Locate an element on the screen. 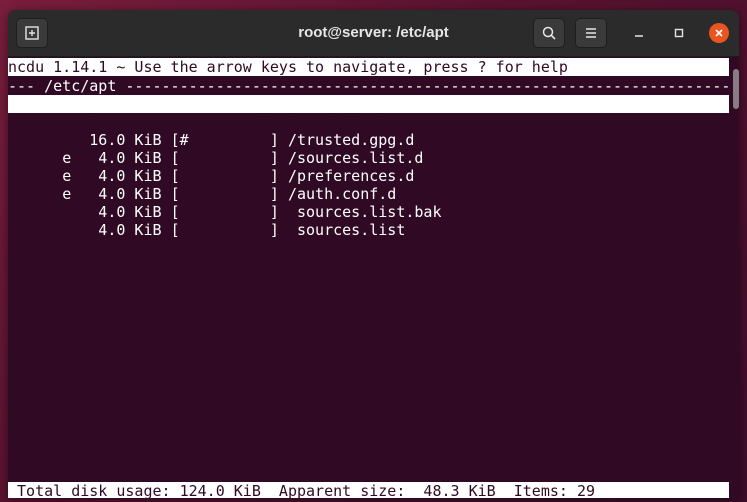 This screenshot has width=747, height=502. row-bar: [ ] is located at coordinates (224, 230).